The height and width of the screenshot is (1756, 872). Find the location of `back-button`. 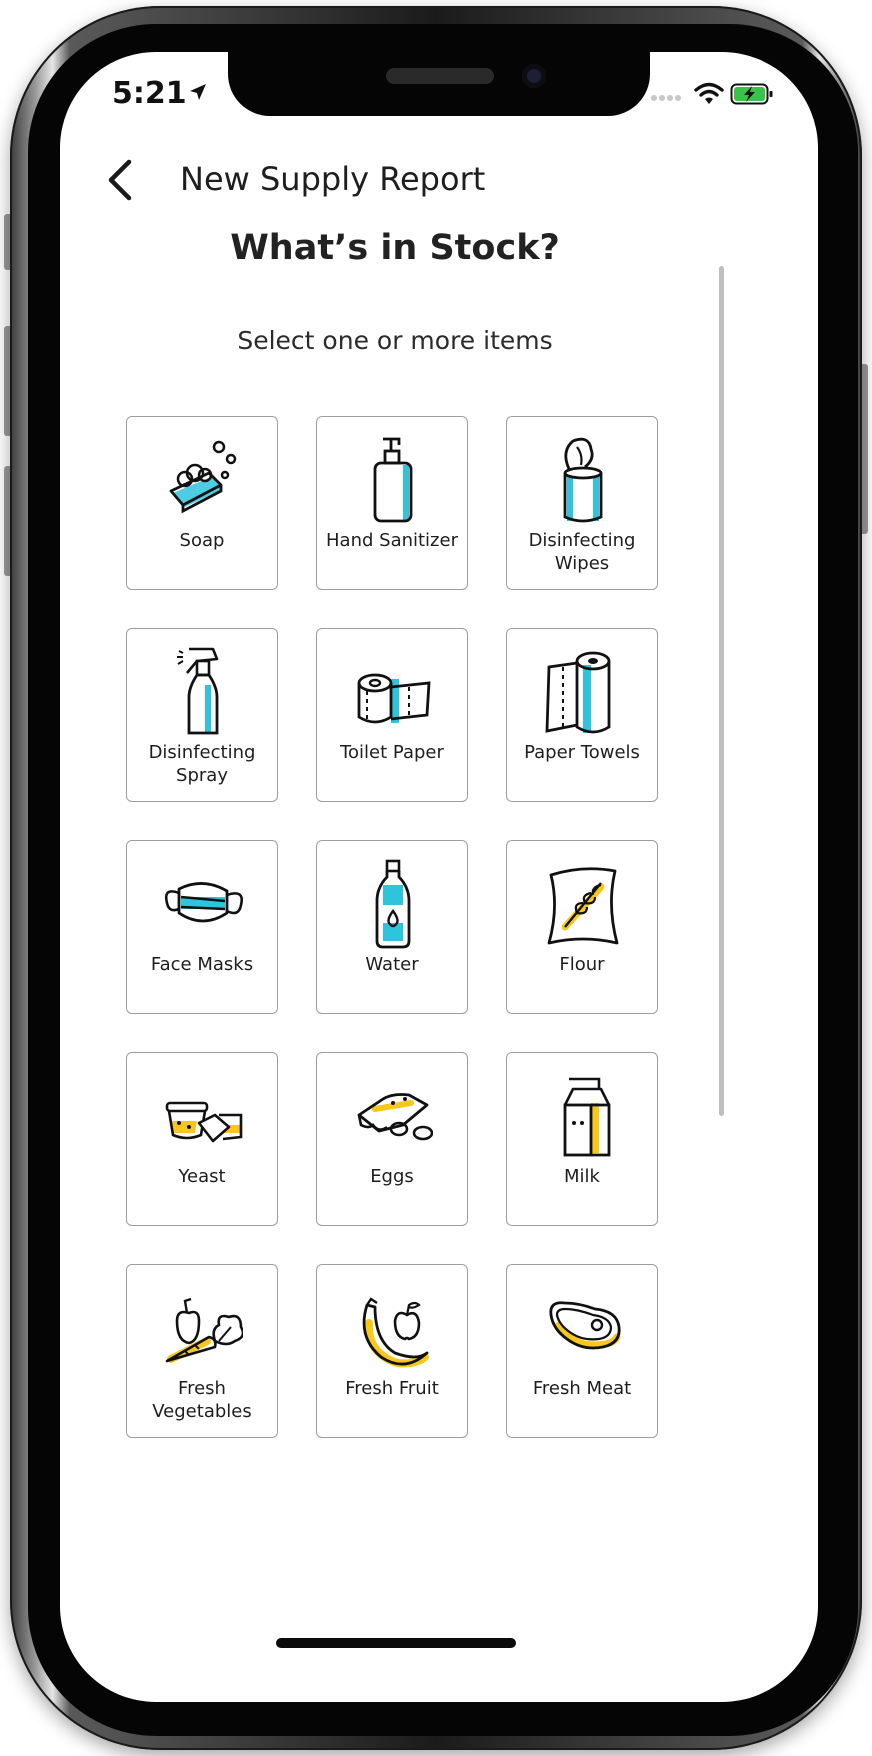

back-button is located at coordinates (120, 180).